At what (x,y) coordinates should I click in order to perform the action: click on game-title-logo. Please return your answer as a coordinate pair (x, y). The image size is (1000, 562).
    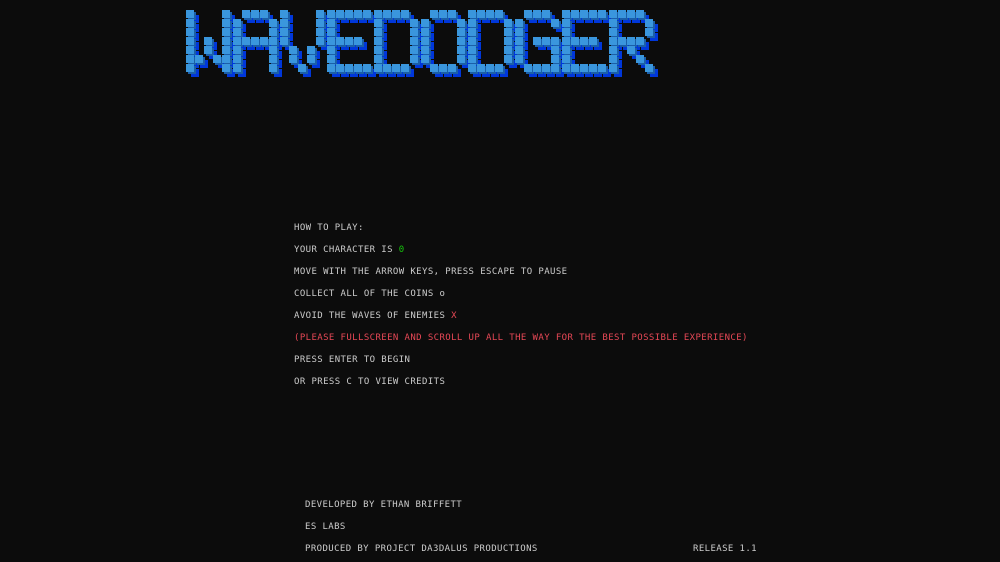
    Looking at the image, I should click on (426, 46).